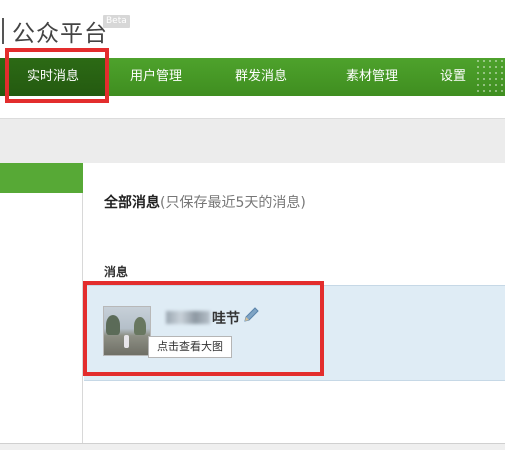 The height and width of the screenshot is (450, 505). Describe the element at coordinates (233, 203) in the screenshot. I see `retention-note: (只保存最近5天的消息)` at that location.